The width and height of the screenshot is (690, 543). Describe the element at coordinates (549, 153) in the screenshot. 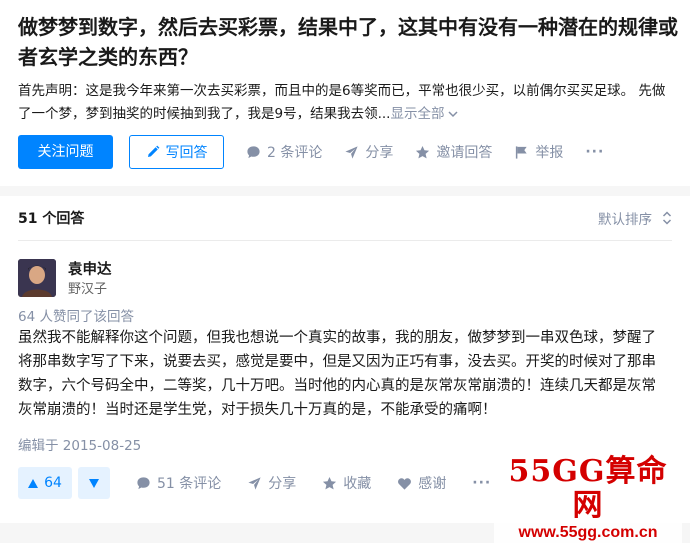

I see `report-label: 举报` at that location.